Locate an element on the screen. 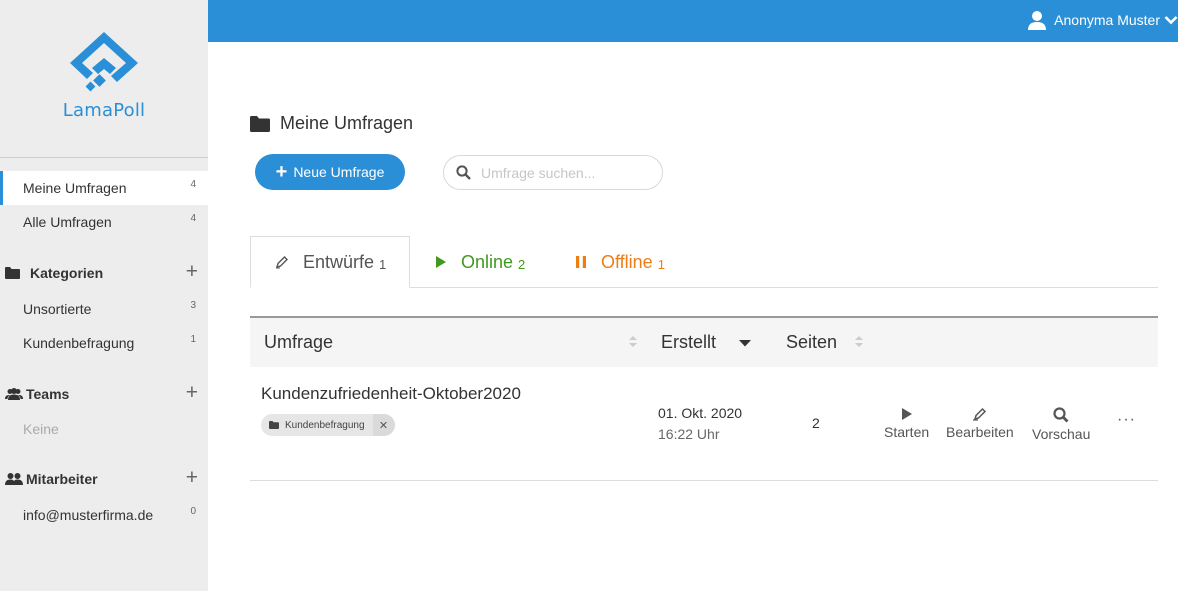  sidebar-item-all-surveys: Alle Umfragen 4 is located at coordinates (104, 222).